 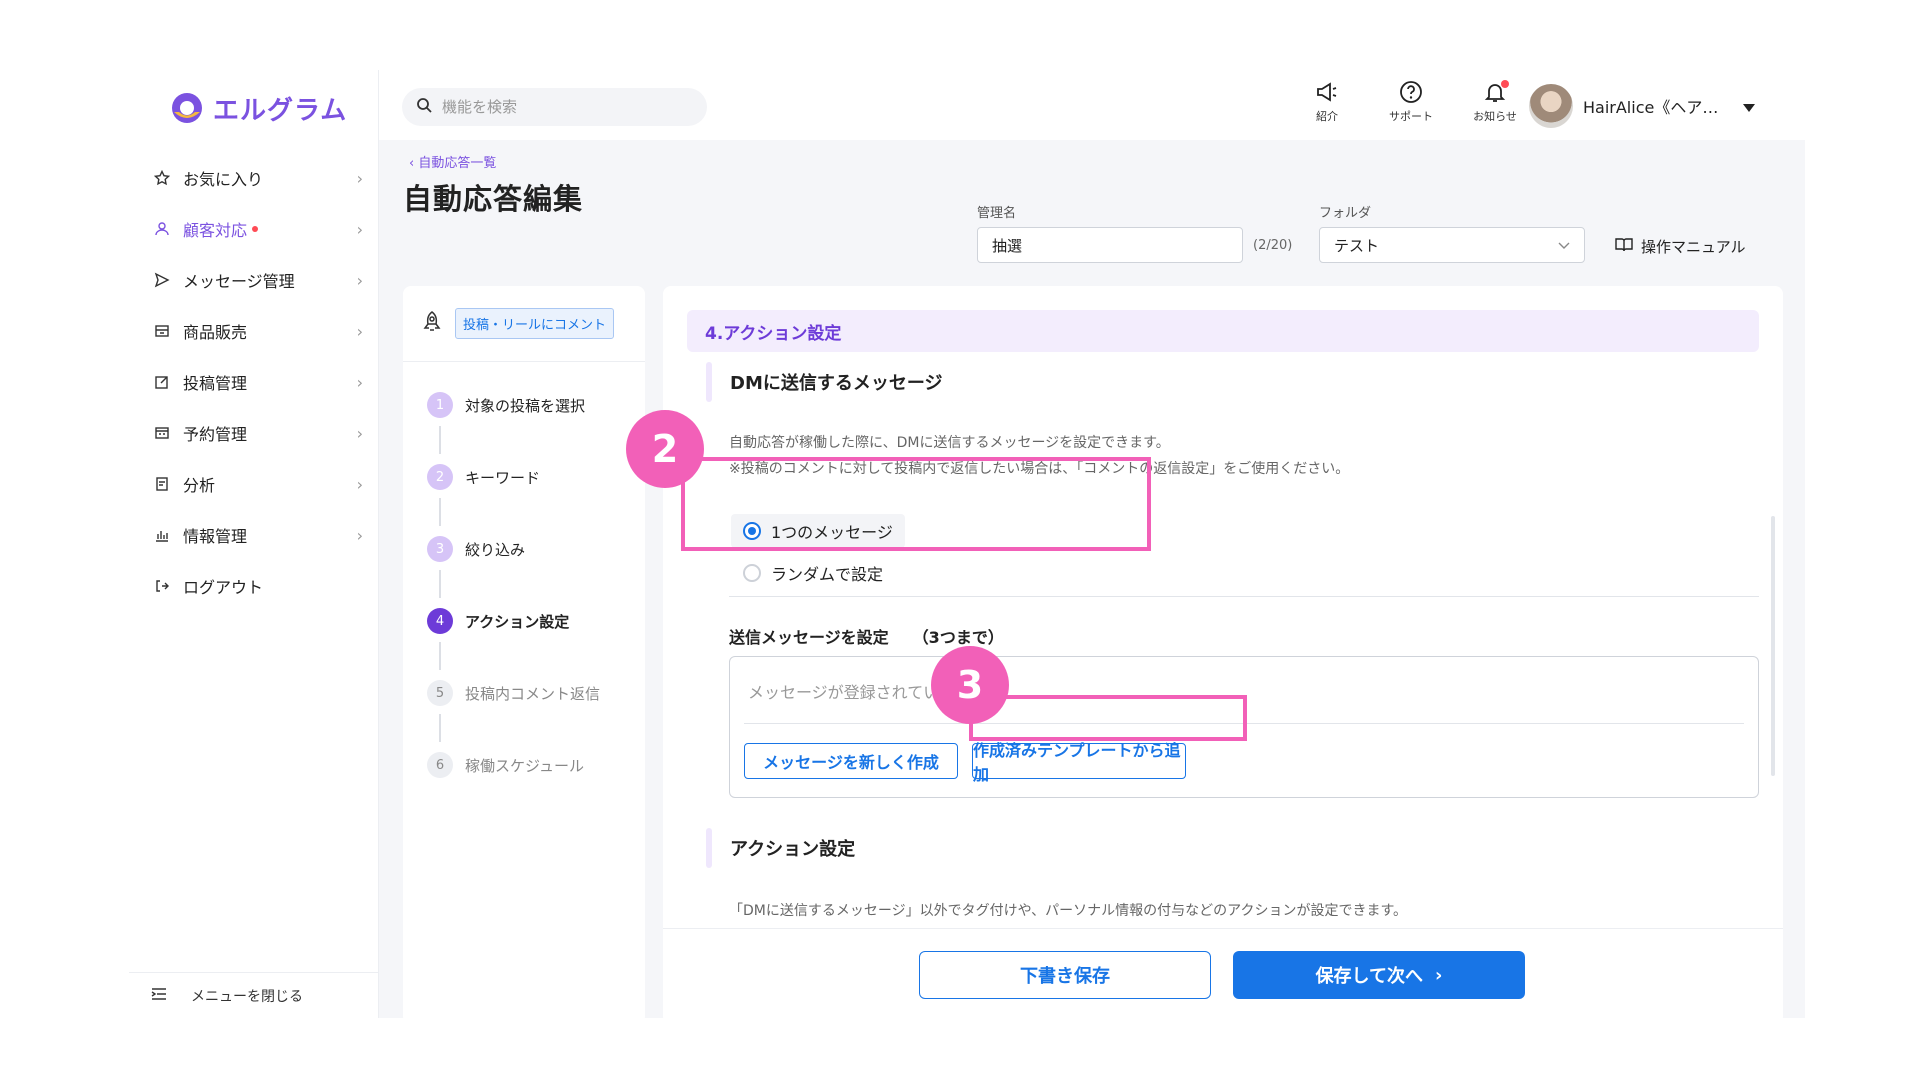 I want to click on highlight-box-template, so click(x=1108, y=718).